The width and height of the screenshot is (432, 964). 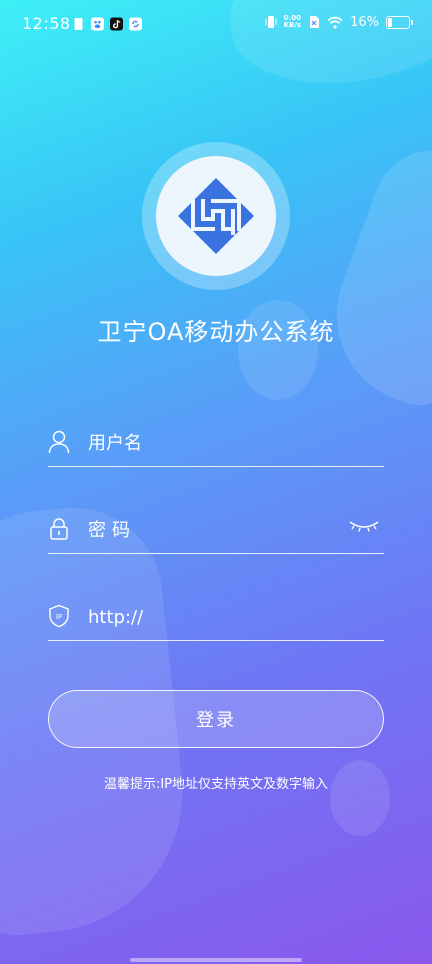 I want to click on username-input, so click(x=213, y=443).